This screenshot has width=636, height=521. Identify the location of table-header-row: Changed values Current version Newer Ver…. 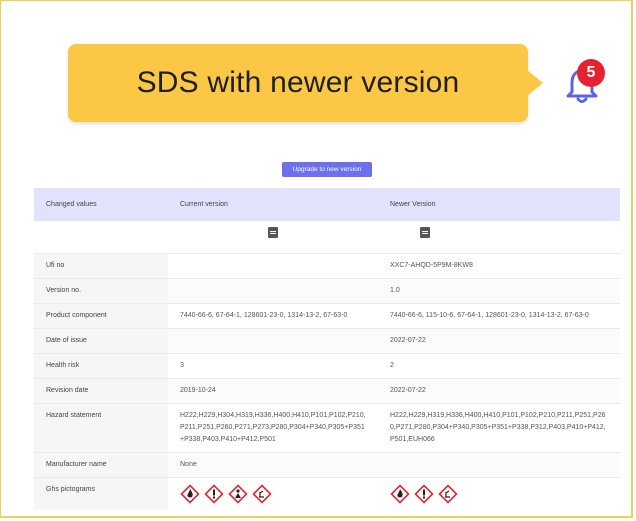
(327, 204).